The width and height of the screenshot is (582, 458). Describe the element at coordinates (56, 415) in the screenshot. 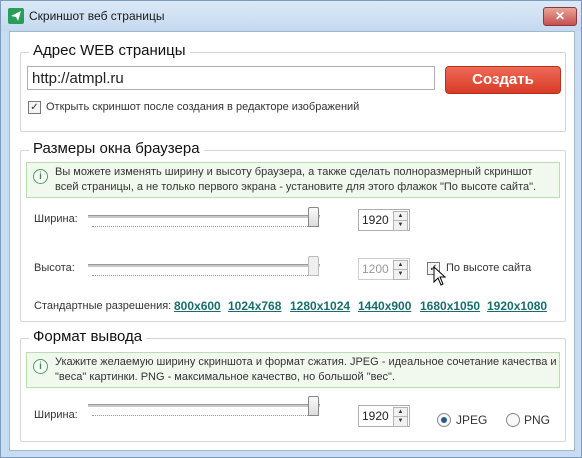

I see `output-width-label: Ширина:` at that location.